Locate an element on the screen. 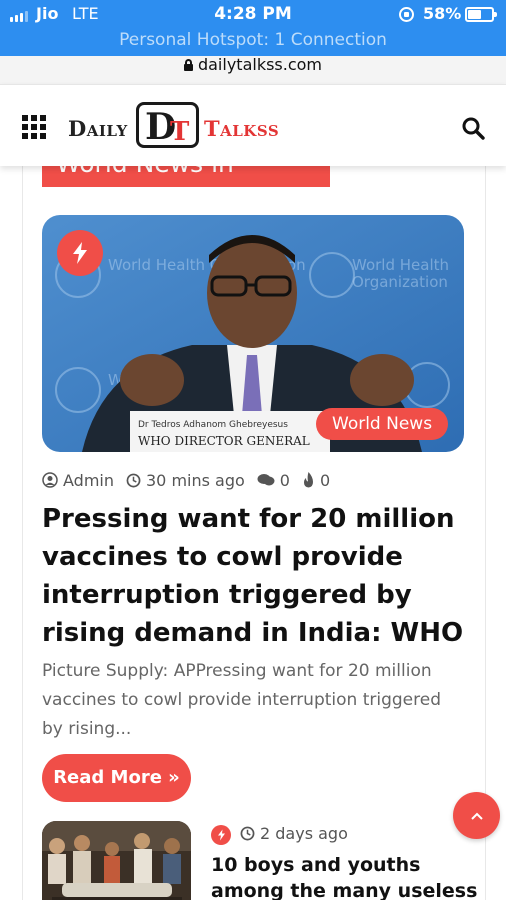  grid-menu-icon is located at coordinates (34, 127).